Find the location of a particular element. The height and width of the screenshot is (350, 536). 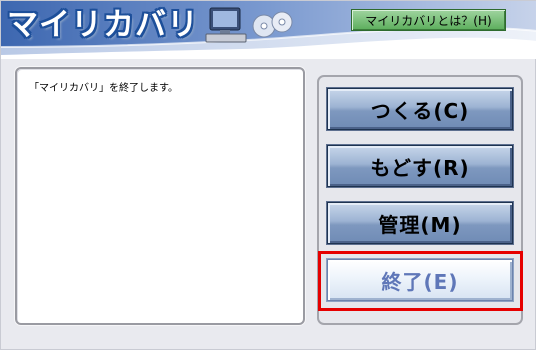

restore-button-label: もどす(R) is located at coordinates (420, 167).